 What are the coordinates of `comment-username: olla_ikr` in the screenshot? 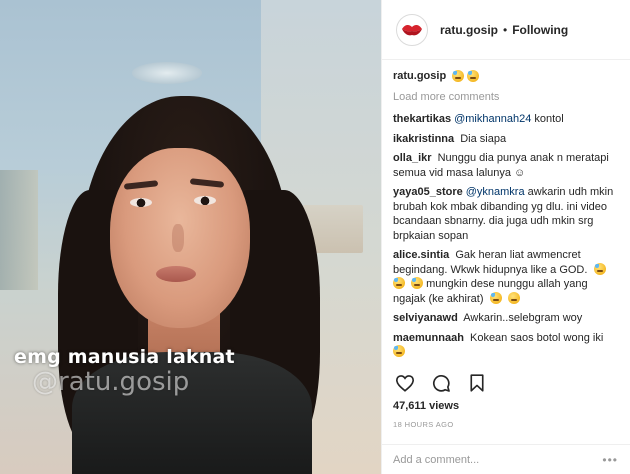 It's located at (412, 158).